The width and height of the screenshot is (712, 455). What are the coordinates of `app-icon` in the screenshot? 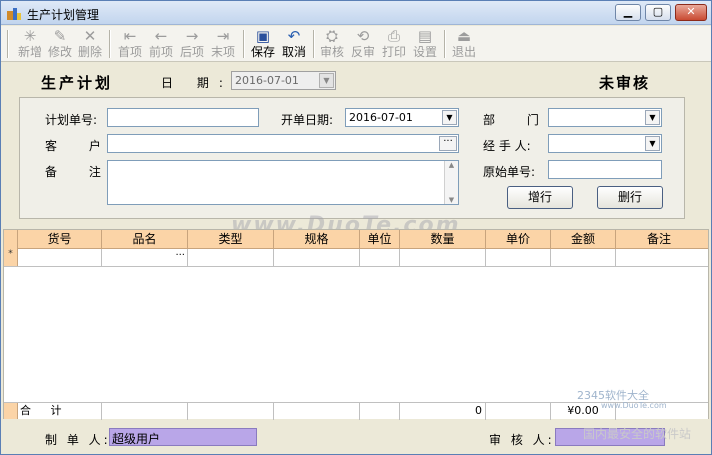 It's located at (14, 14).